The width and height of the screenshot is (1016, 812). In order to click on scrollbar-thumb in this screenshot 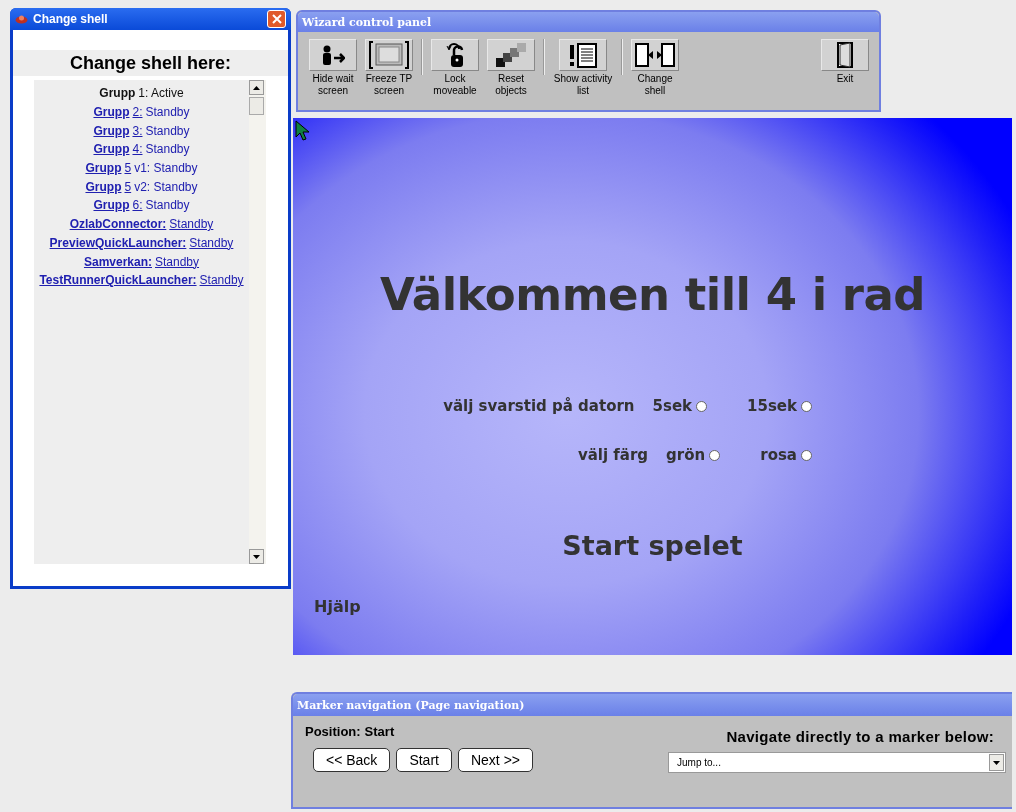, I will do `click(256, 106)`.